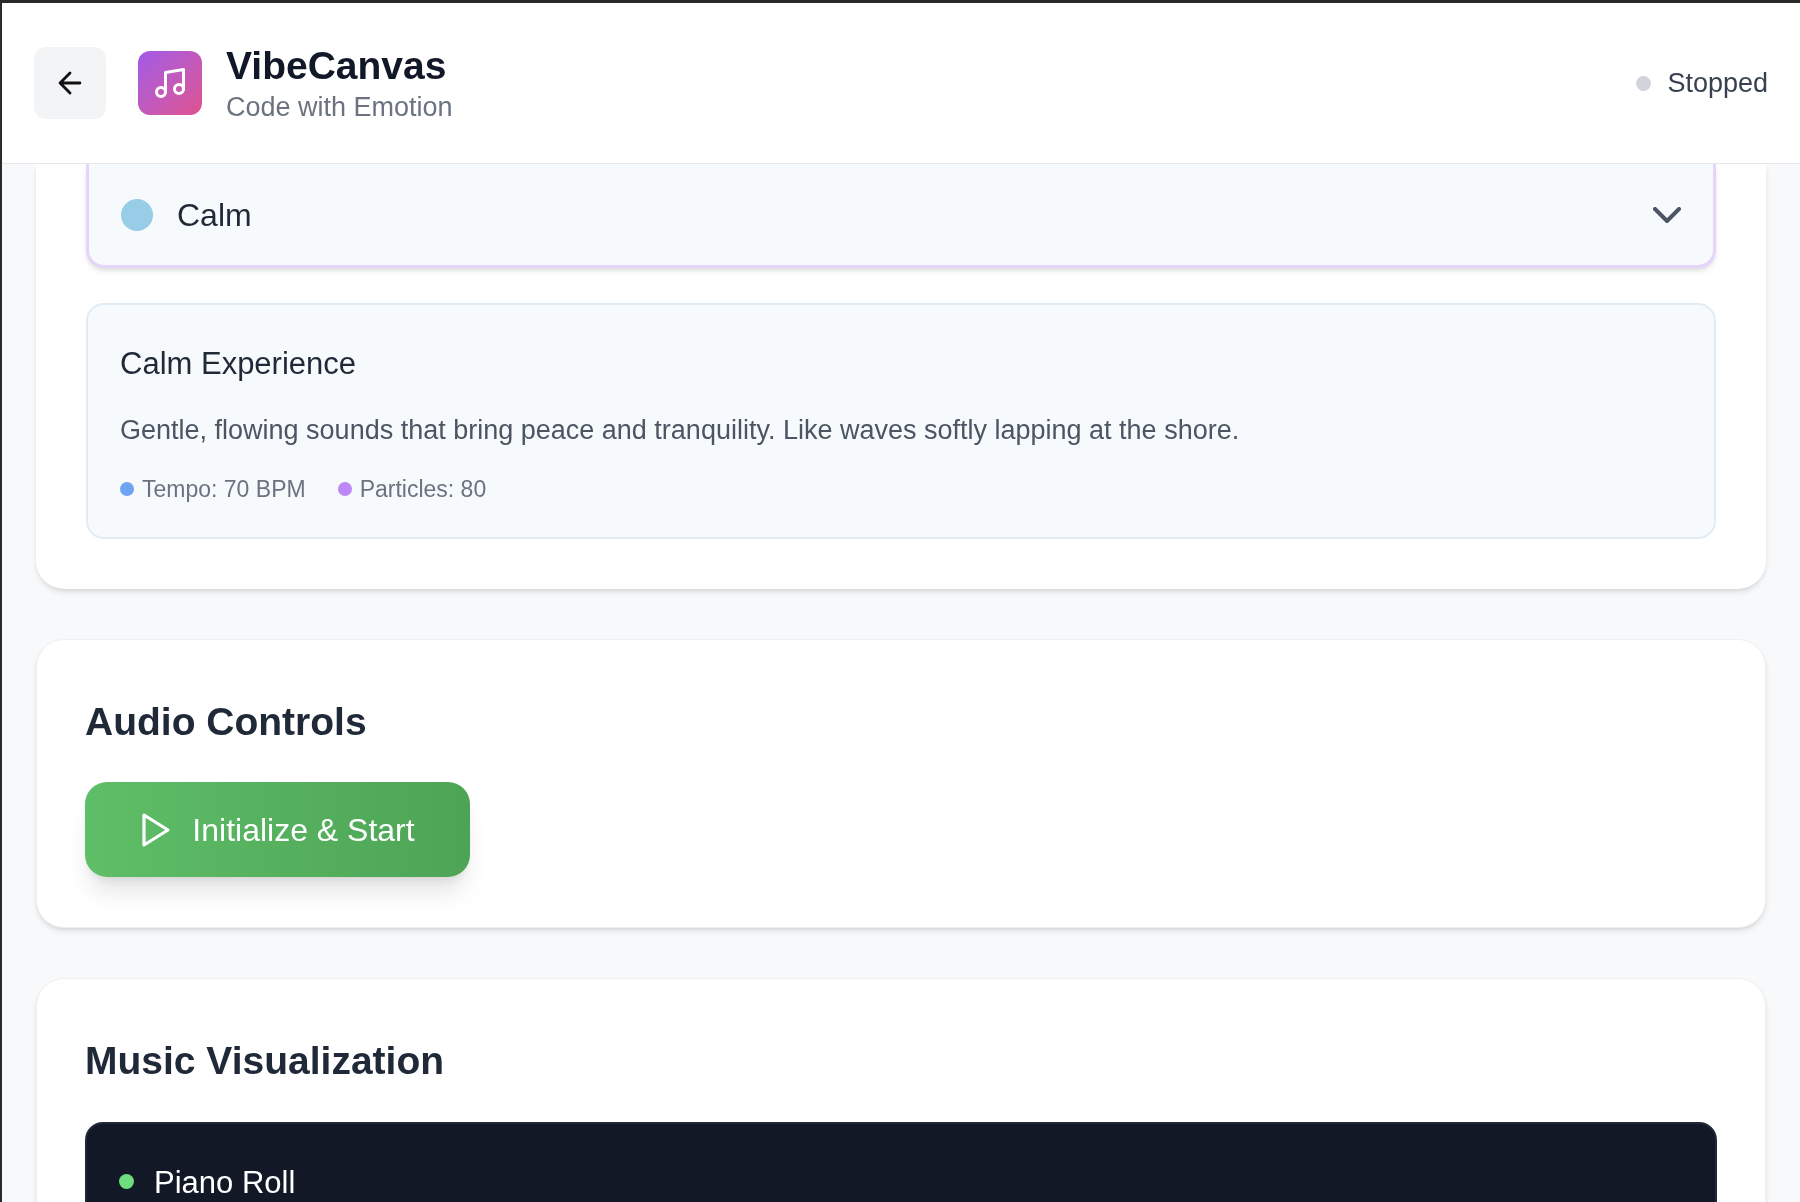 Image resolution: width=1800 pixels, height=1202 pixels. I want to click on stat-label: Particles: 80, so click(423, 489).